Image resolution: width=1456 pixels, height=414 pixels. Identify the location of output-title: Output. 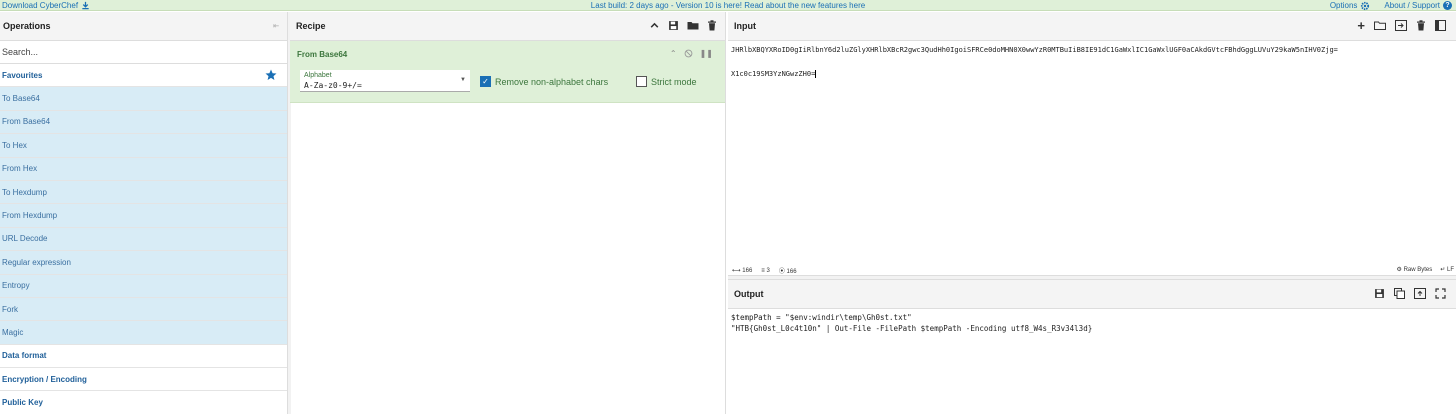
(749, 294).